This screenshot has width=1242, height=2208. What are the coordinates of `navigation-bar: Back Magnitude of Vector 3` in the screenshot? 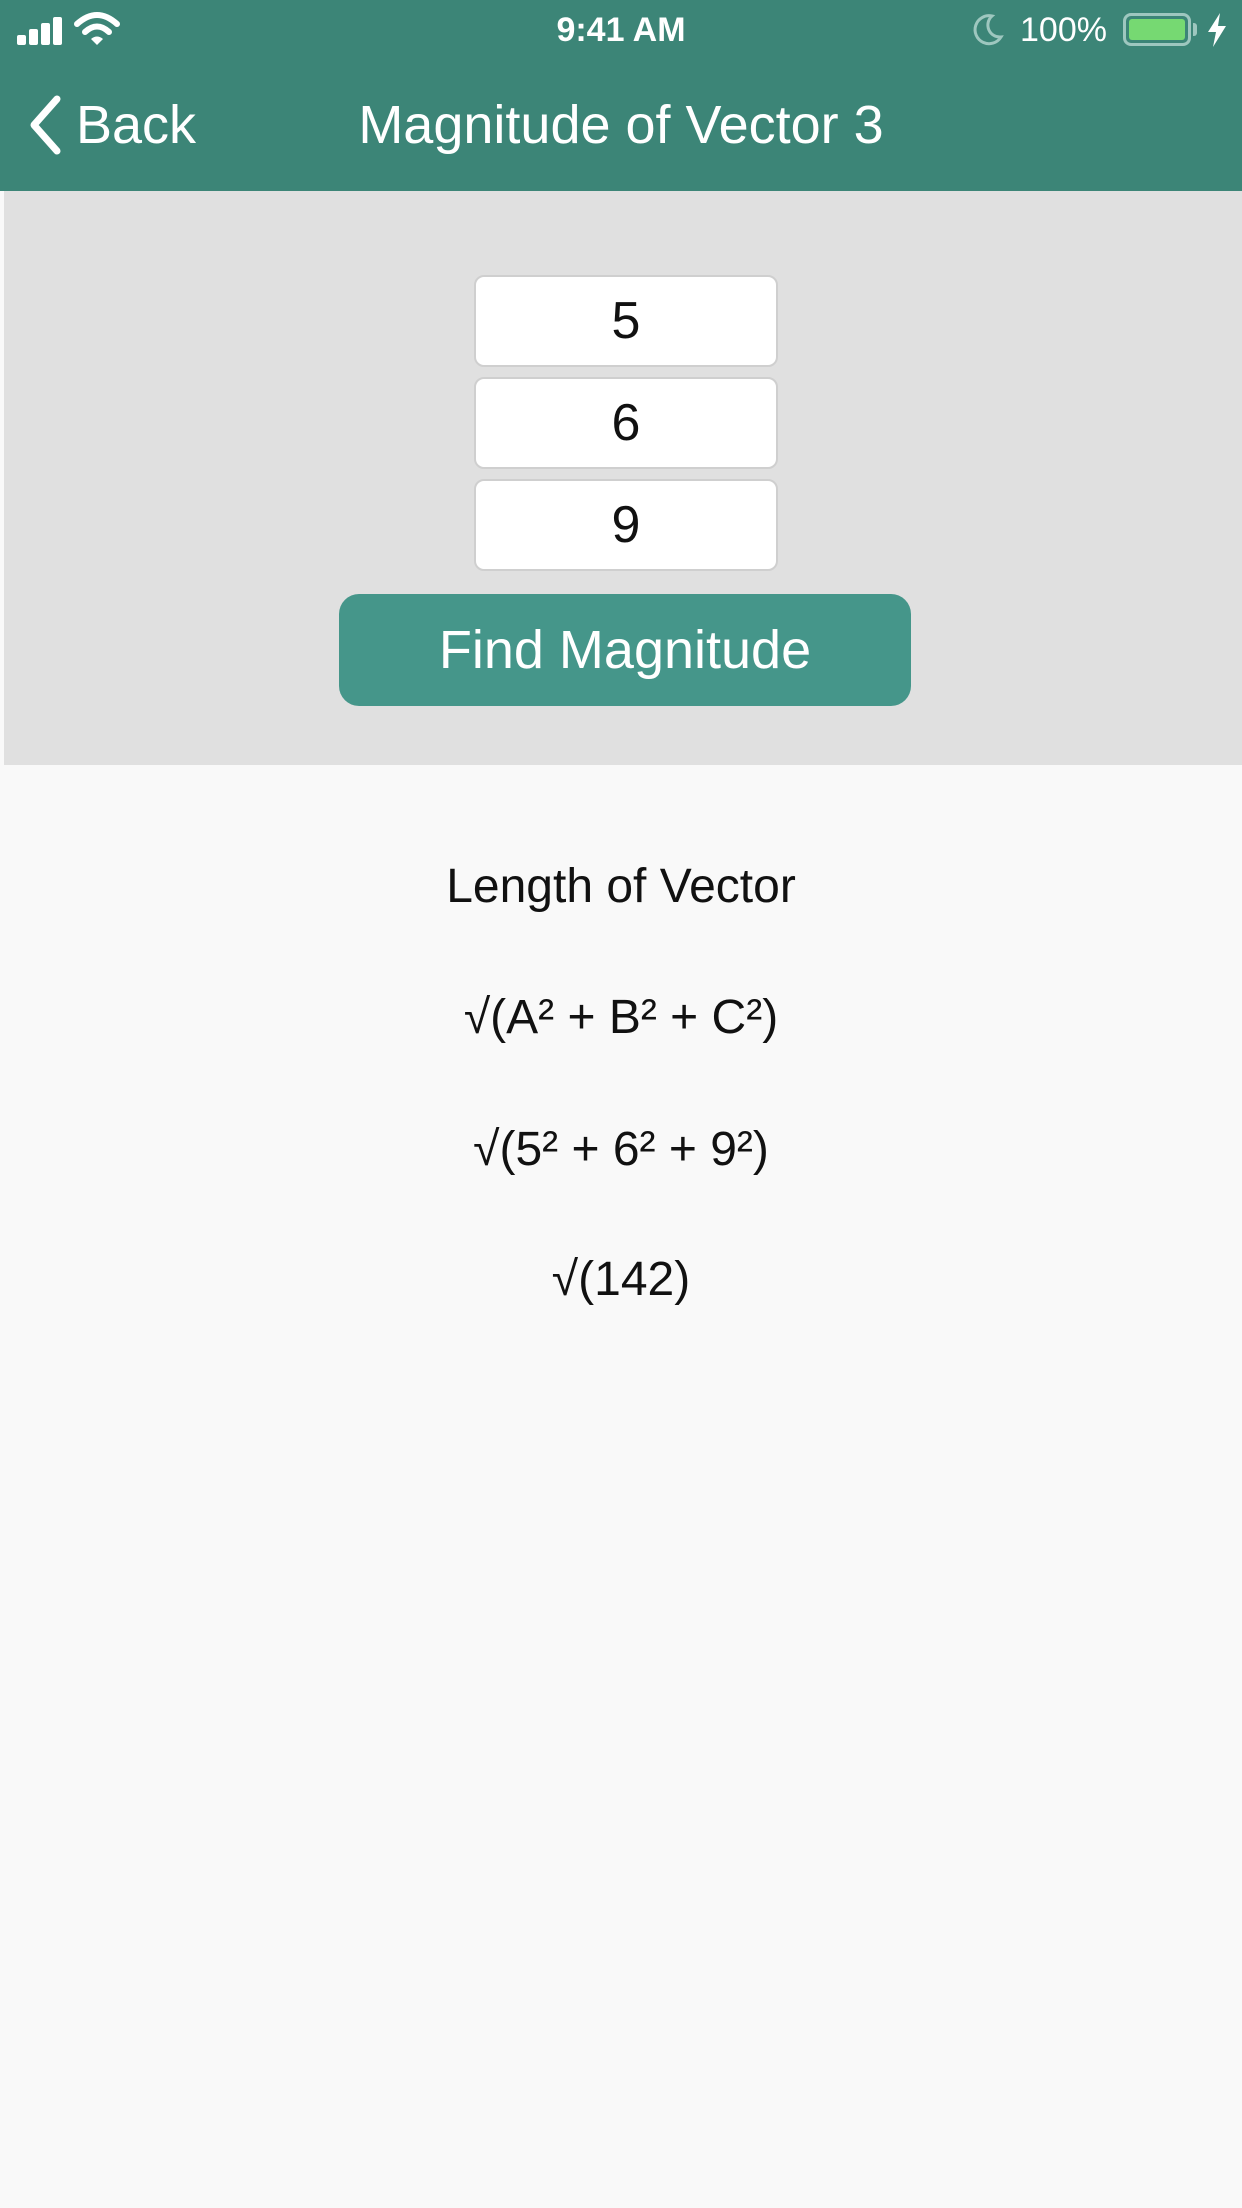 It's located at (621, 125).